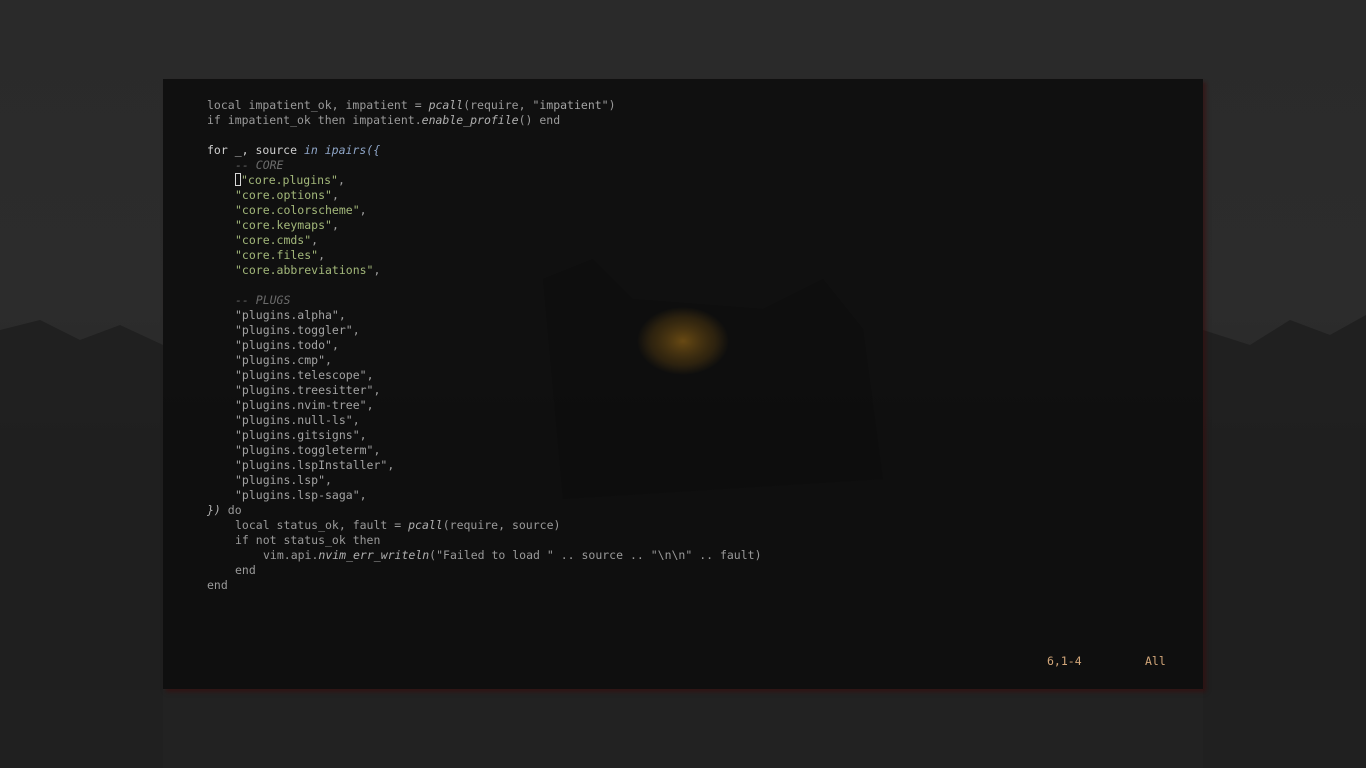 Image resolution: width=1366 pixels, height=768 pixels. What do you see at coordinates (287, 315) in the screenshot?
I see `code-token: "plugins.alpha"` at bounding box center [287, 315].